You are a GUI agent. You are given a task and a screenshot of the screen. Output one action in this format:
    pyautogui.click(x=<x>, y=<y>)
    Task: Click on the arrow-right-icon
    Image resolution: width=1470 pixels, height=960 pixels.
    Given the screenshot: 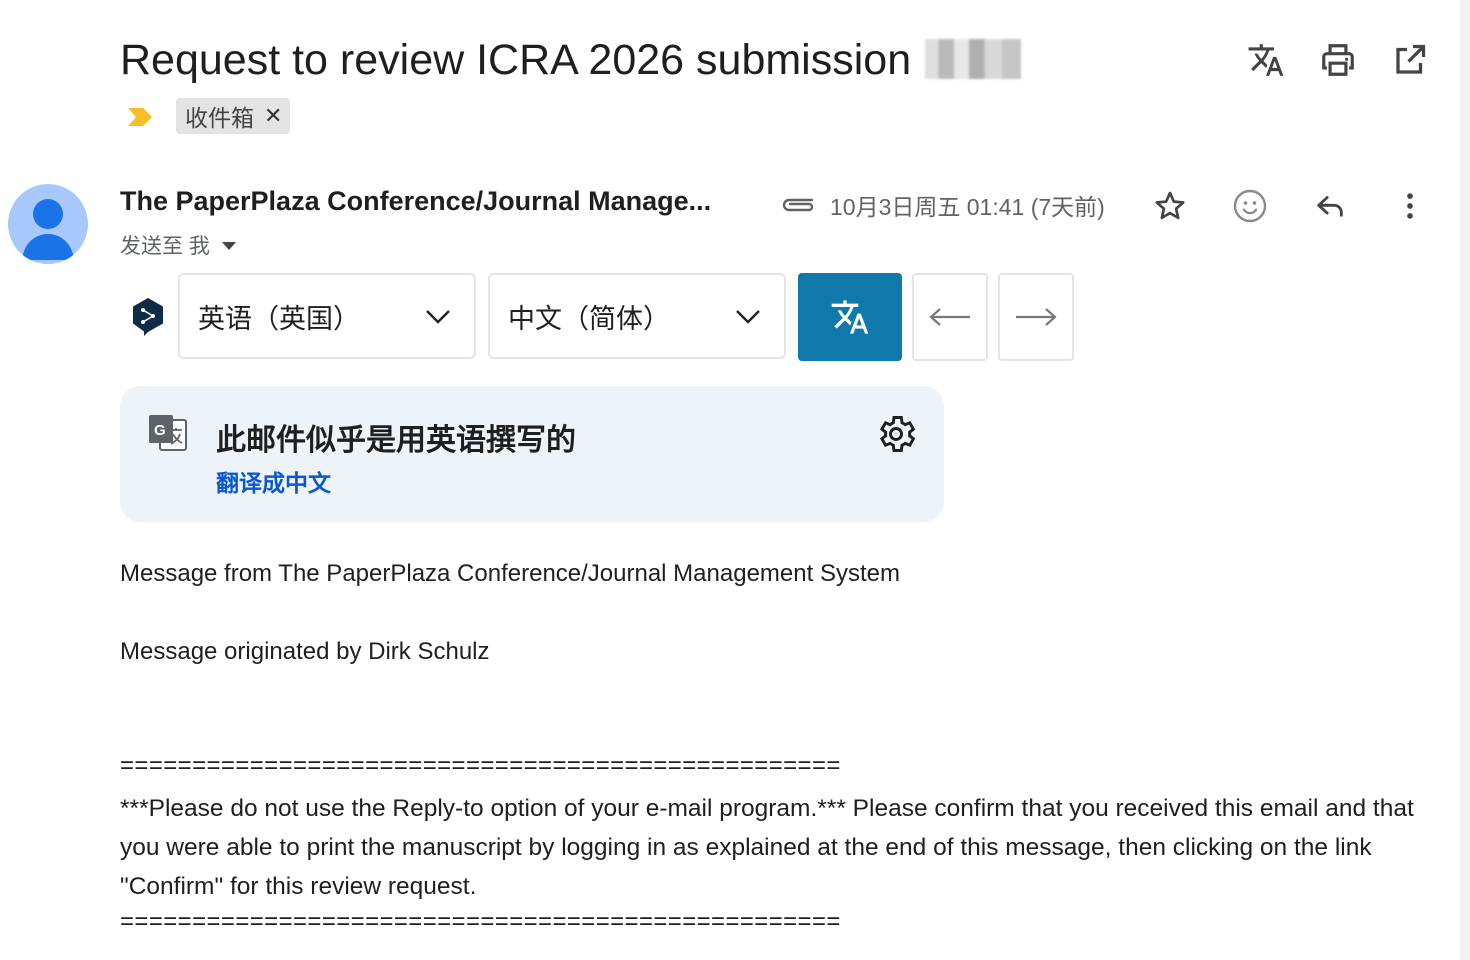 What is the action you would take?
    pyautogui.click(x=1036, y=317)
    